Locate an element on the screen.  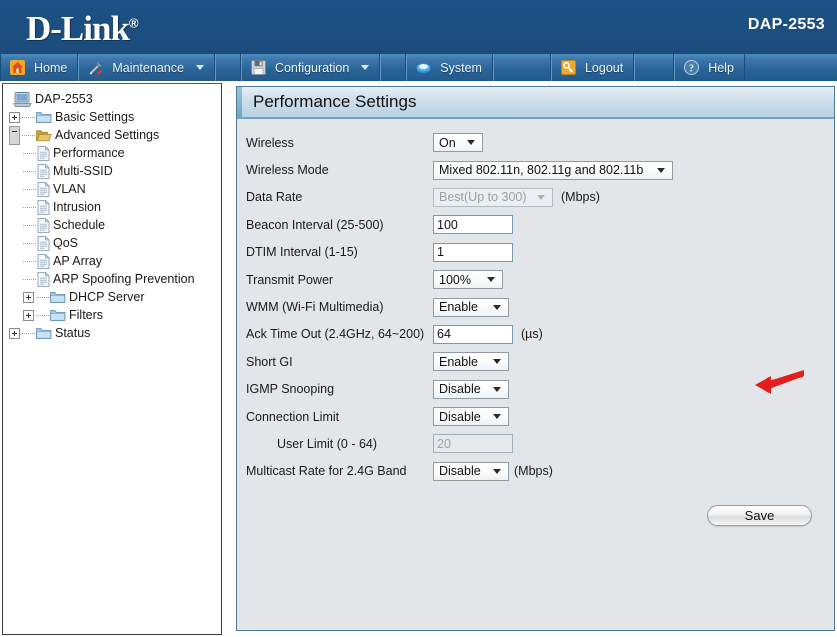
page-title: Performance Settings is located at coordinates (335, 101).